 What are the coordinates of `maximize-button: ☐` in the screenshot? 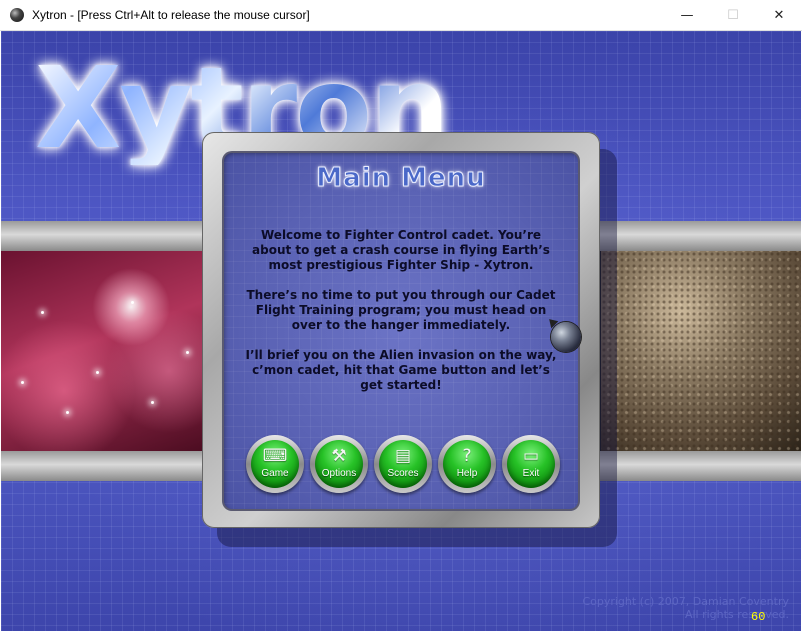 It's located at (733, 15).